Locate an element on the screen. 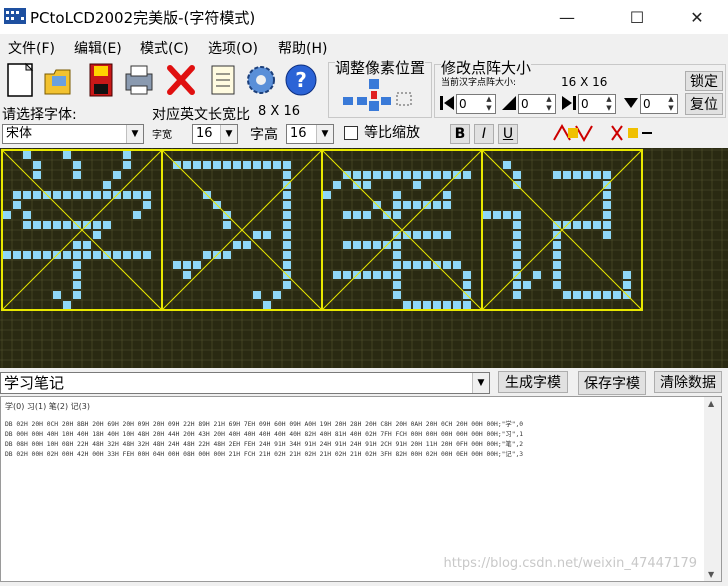  spin-right: 0 ▲ ▼ is located at coordinates (597, 104).